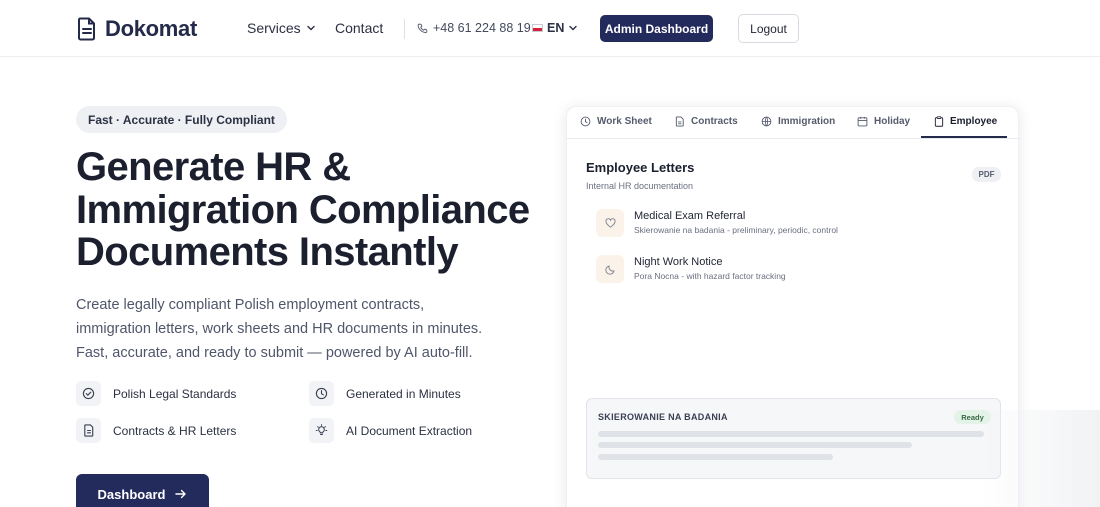 The image size is (1100, 507). Describe the element at coordinates (678, 262) in the screenshot. I see `letter-name: Night Work Notice` at that location.